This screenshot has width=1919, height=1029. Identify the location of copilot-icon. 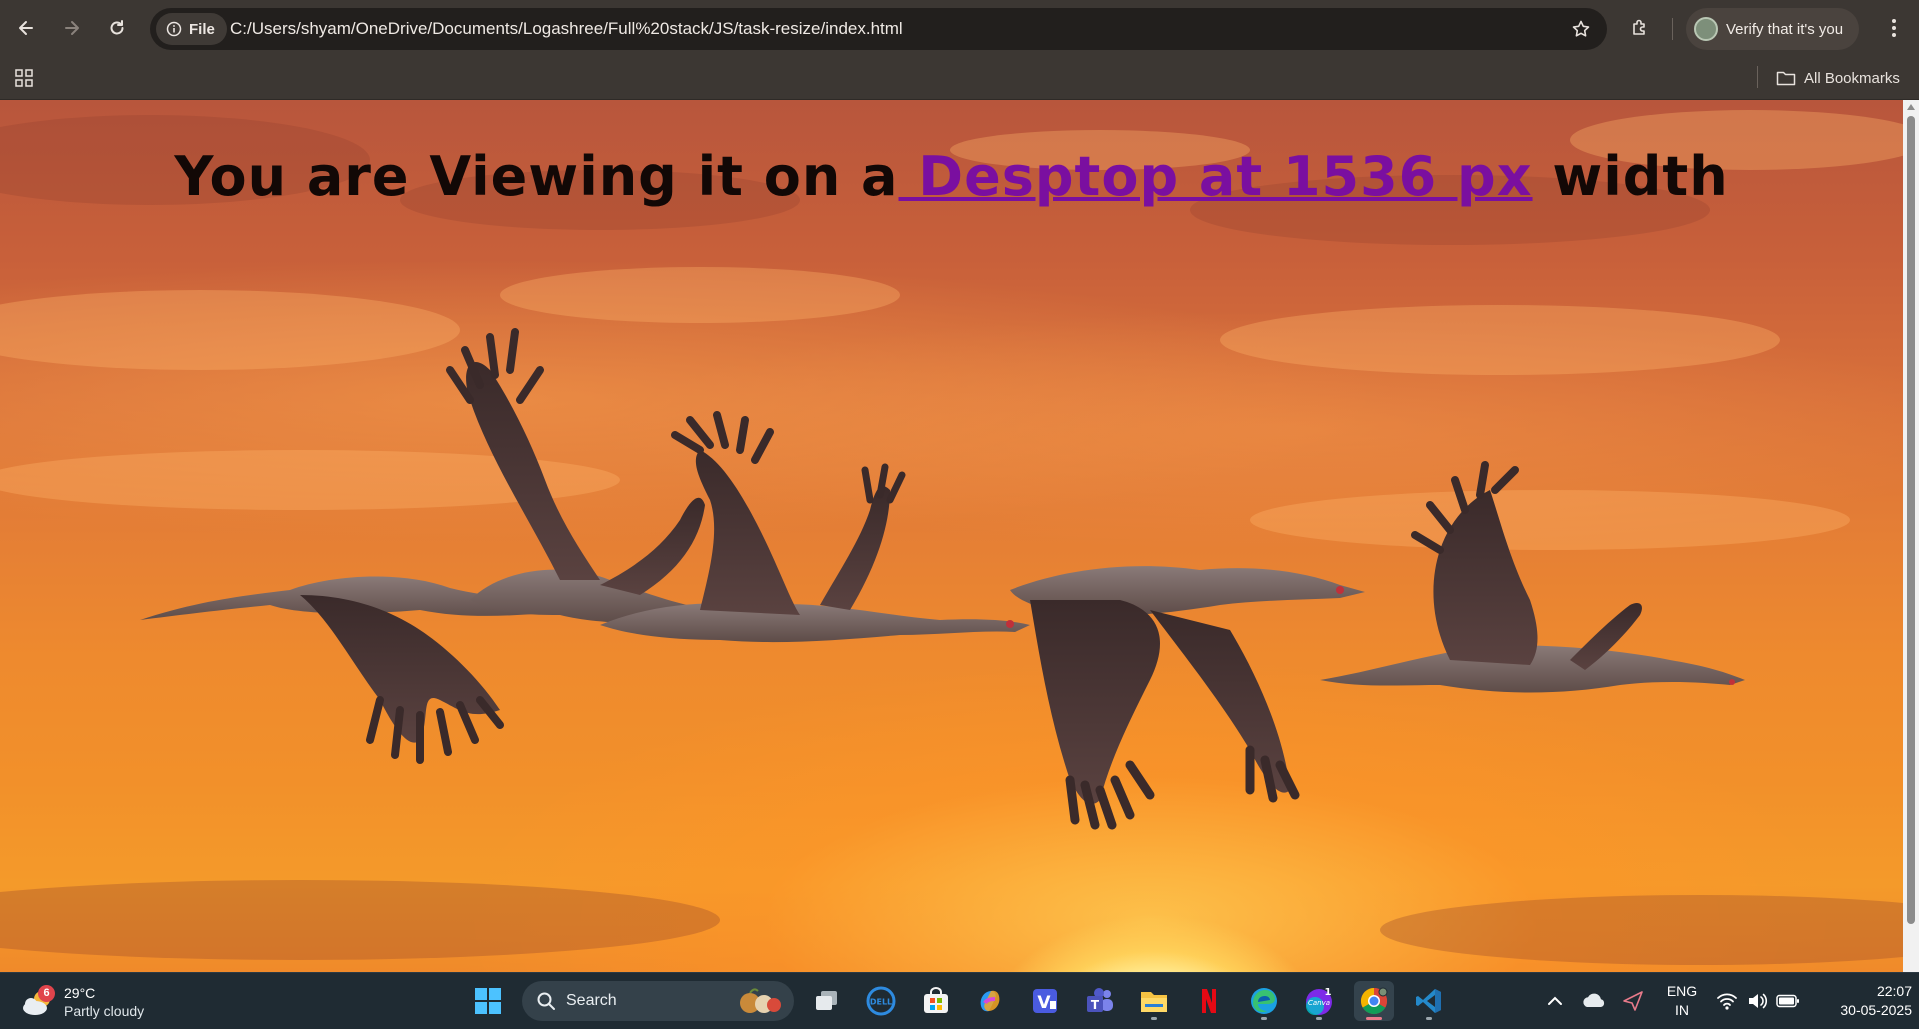
(990, 1001).